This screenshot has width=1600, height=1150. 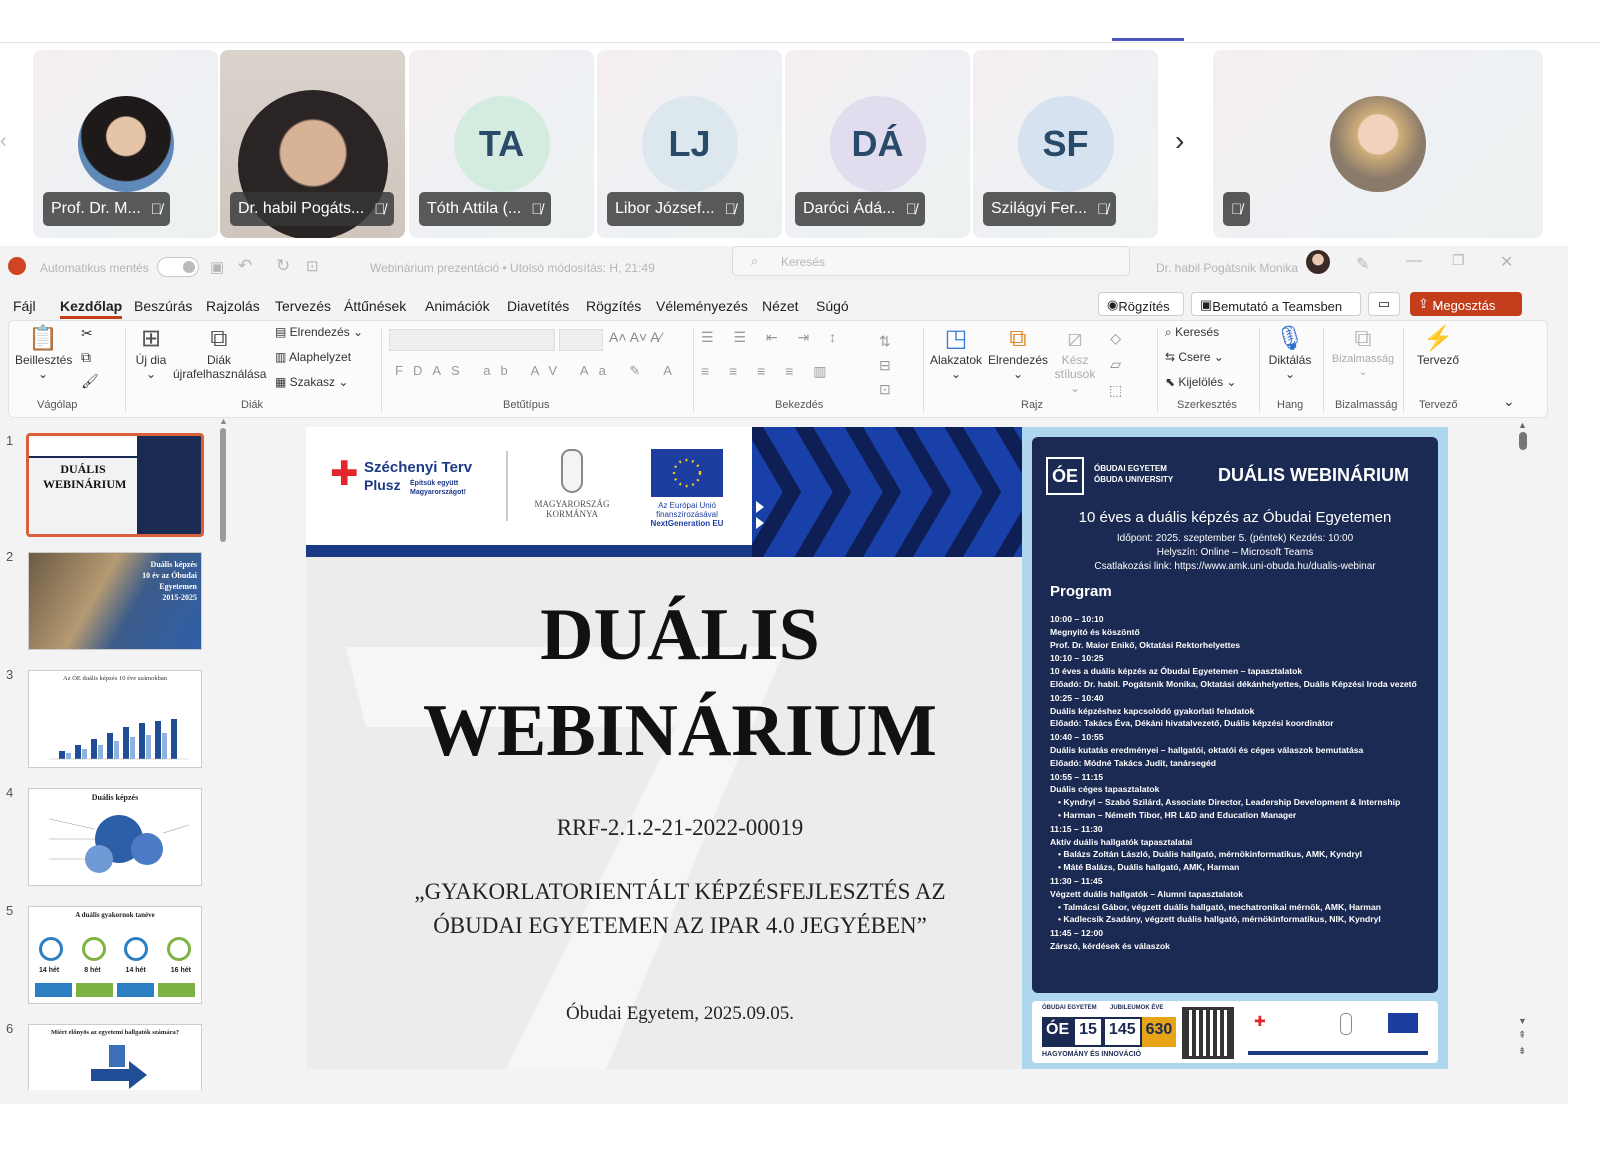 I want to click on designer-button: ⚡ Tervező, so click(x=1438, y=346).